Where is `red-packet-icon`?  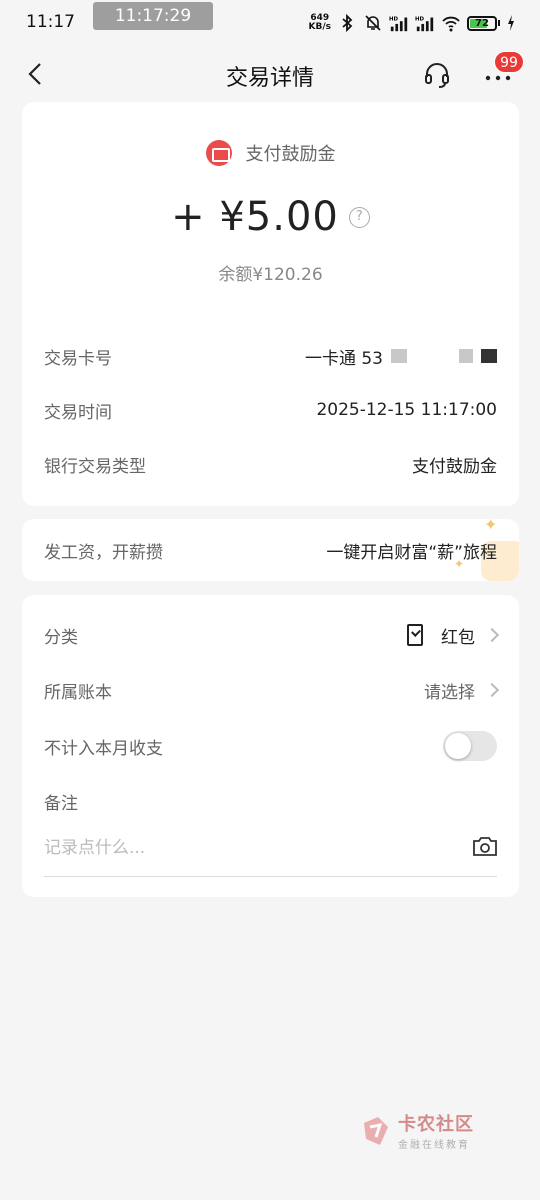
red-packet-icon is located at coordinates (415, 635).